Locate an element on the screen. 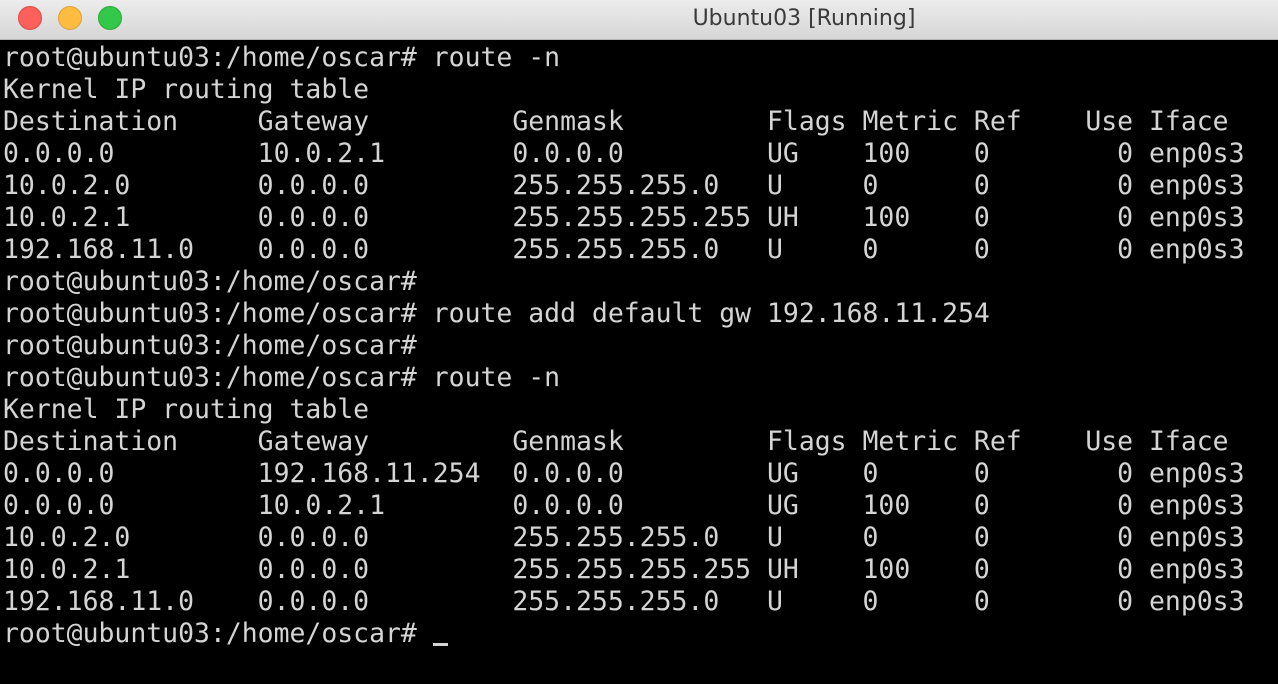 The height and width of the screenshot is (684, 1278). window-titlebar: Ubuntu03 [Running] is located at coordinates (639, 20).